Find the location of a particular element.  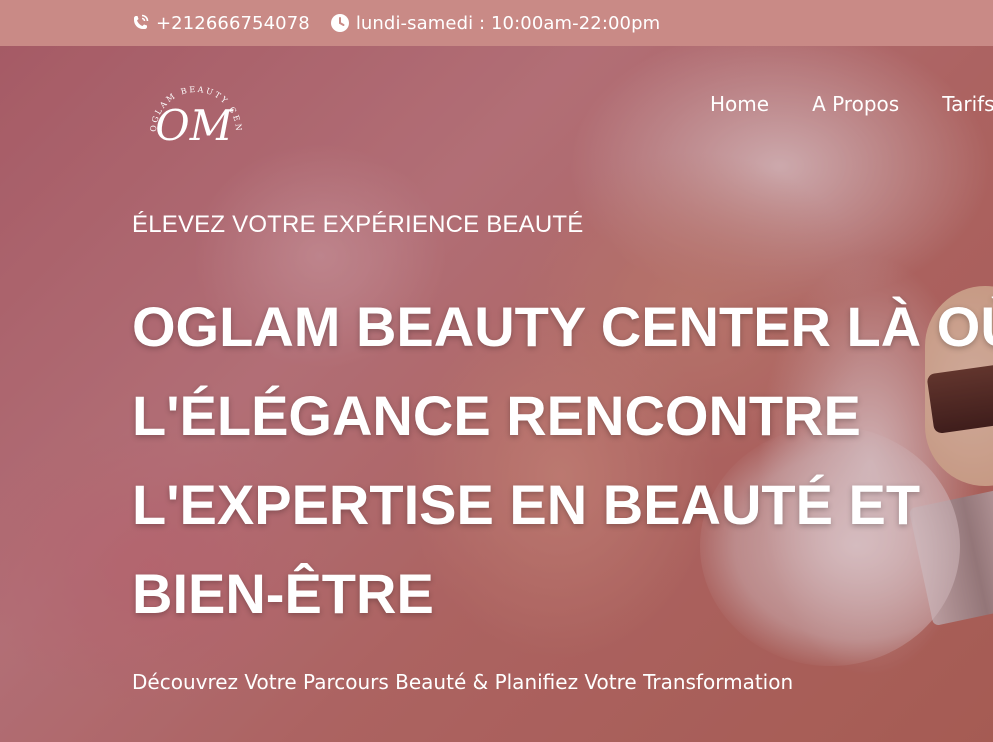

hero-headline-line-1: OGLAM BEAUTY CENTER LÀ OÙ is located at coordinates (562, 326).